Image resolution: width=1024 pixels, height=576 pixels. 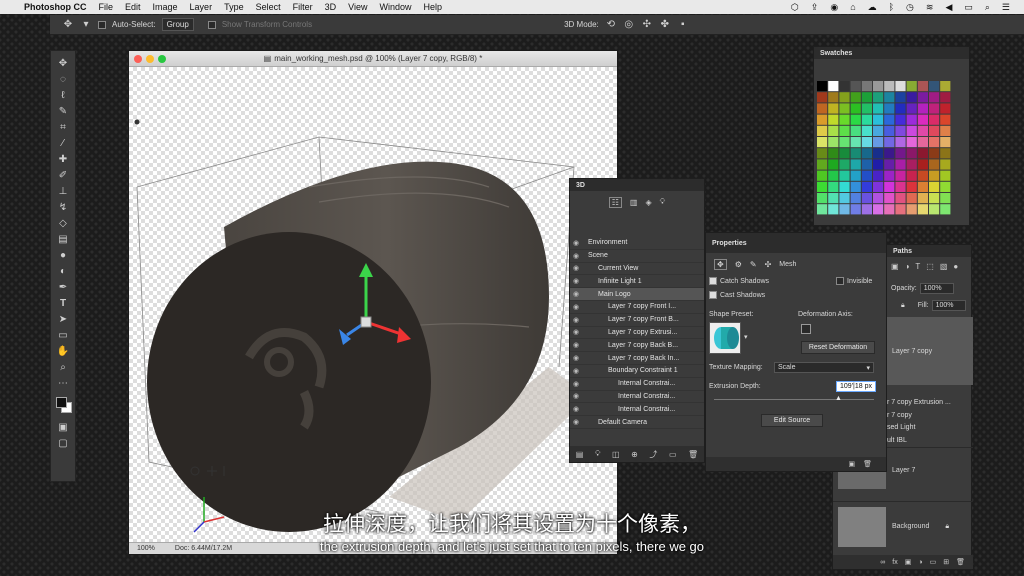 I want to click on fx-icon: fx, so click(x=894, y=562).